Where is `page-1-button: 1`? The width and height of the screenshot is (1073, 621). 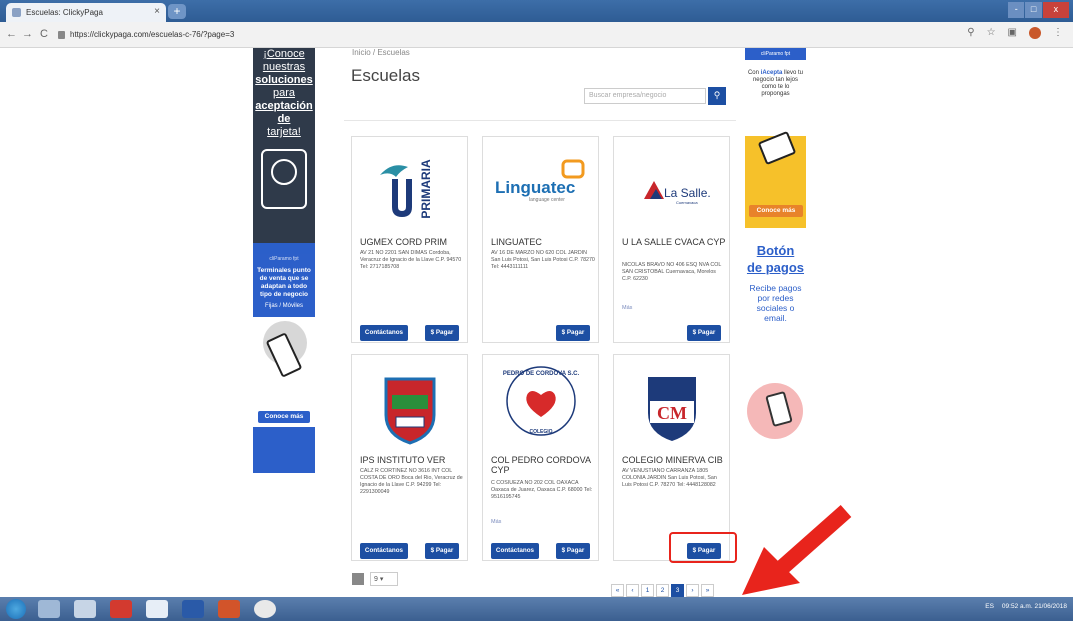 page-1-button: 1 is located at coordinates (647, 590).